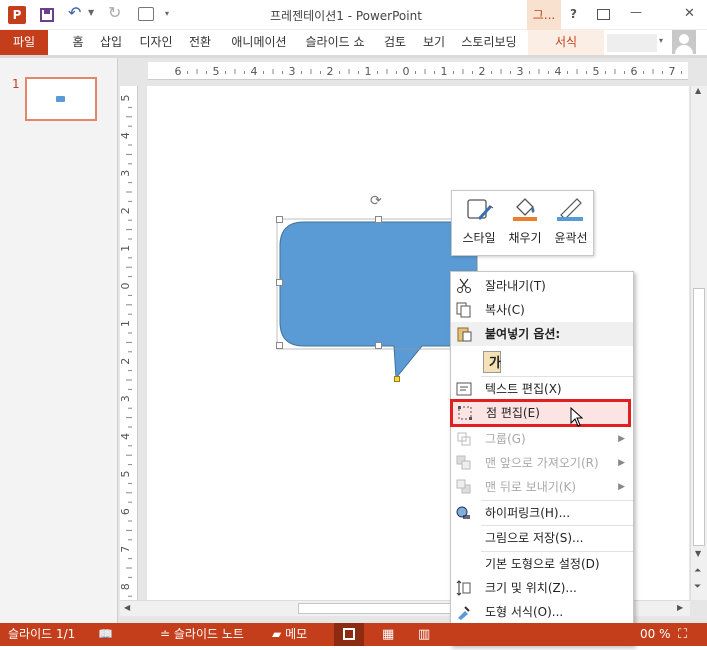  Describe the element at coordinates (127, 607) in the screenshot. I see `scroll-left-icon: ◀` at that location.